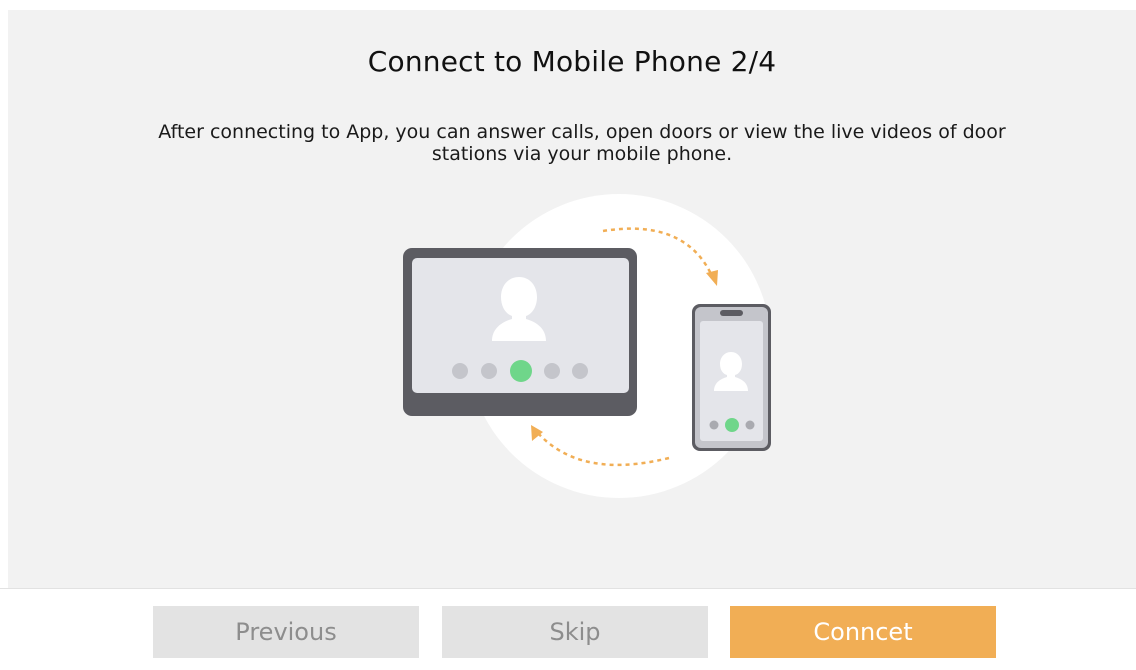  Describe the element at coordinates (286, 632) in the screenshot. I see `previous-button: Previous` at that location.